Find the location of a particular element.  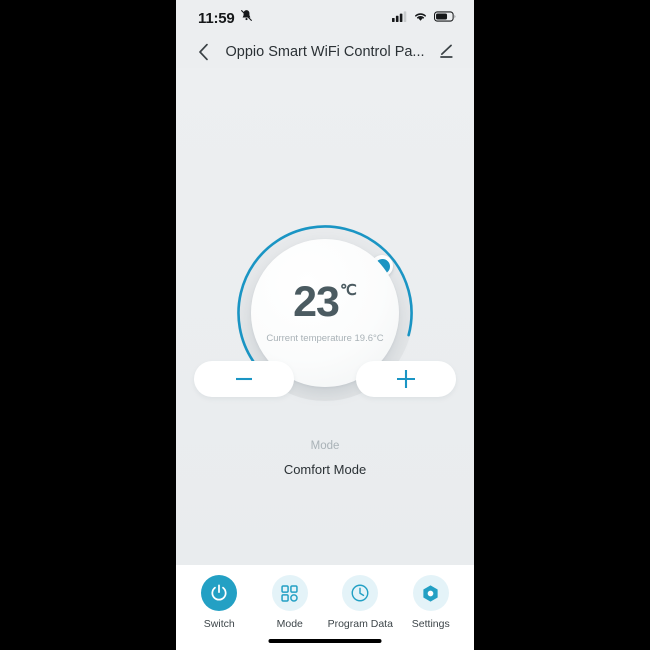

cellular-signal-icon is located at coordinates (399, 18).